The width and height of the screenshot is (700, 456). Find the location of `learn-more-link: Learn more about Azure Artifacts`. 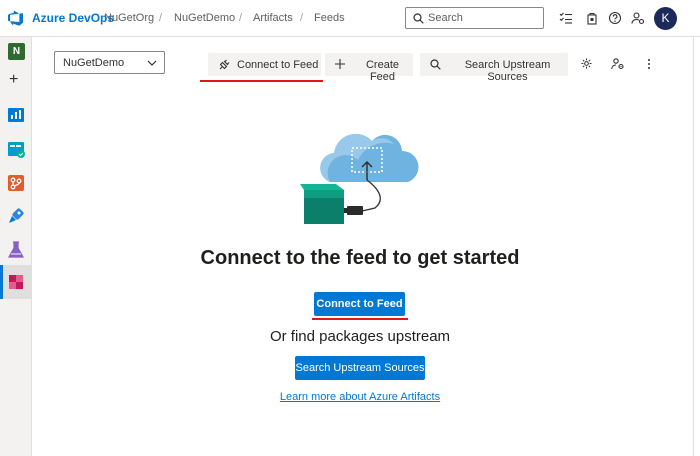

learn-more-link: Learn more about Azure Artifacts is located at coordinates (350, 397).